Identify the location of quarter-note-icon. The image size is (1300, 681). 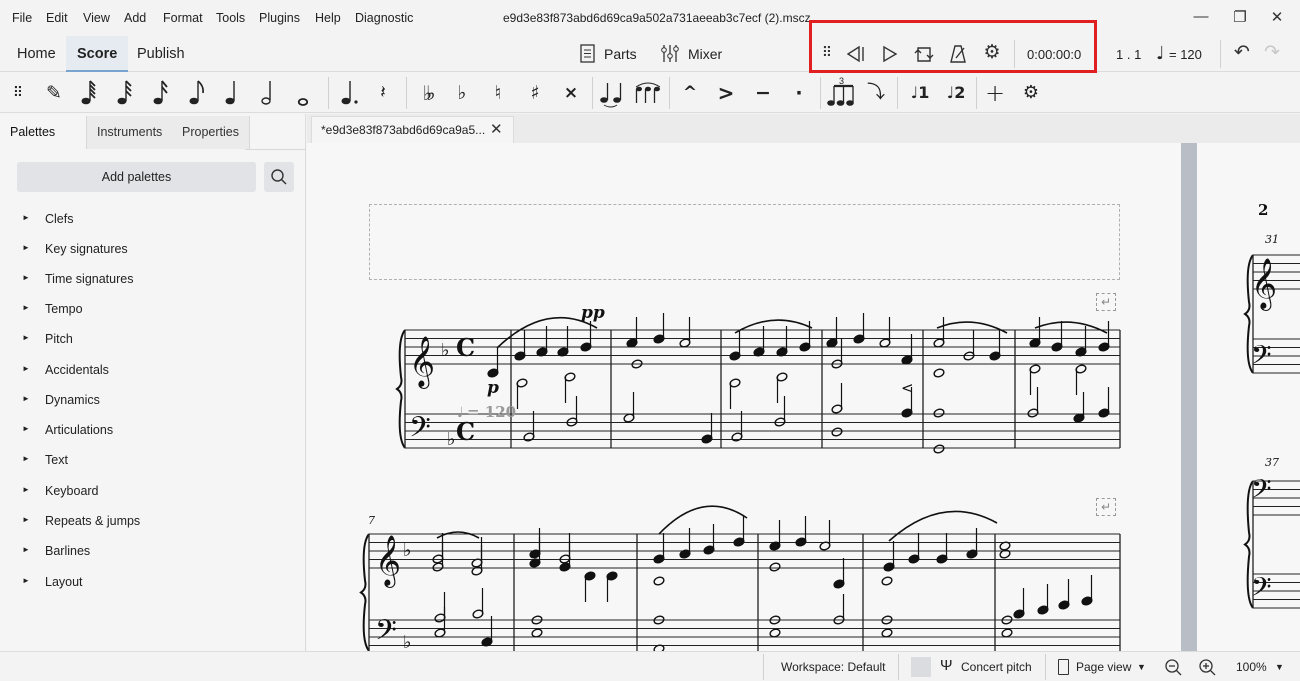
(230, 93).